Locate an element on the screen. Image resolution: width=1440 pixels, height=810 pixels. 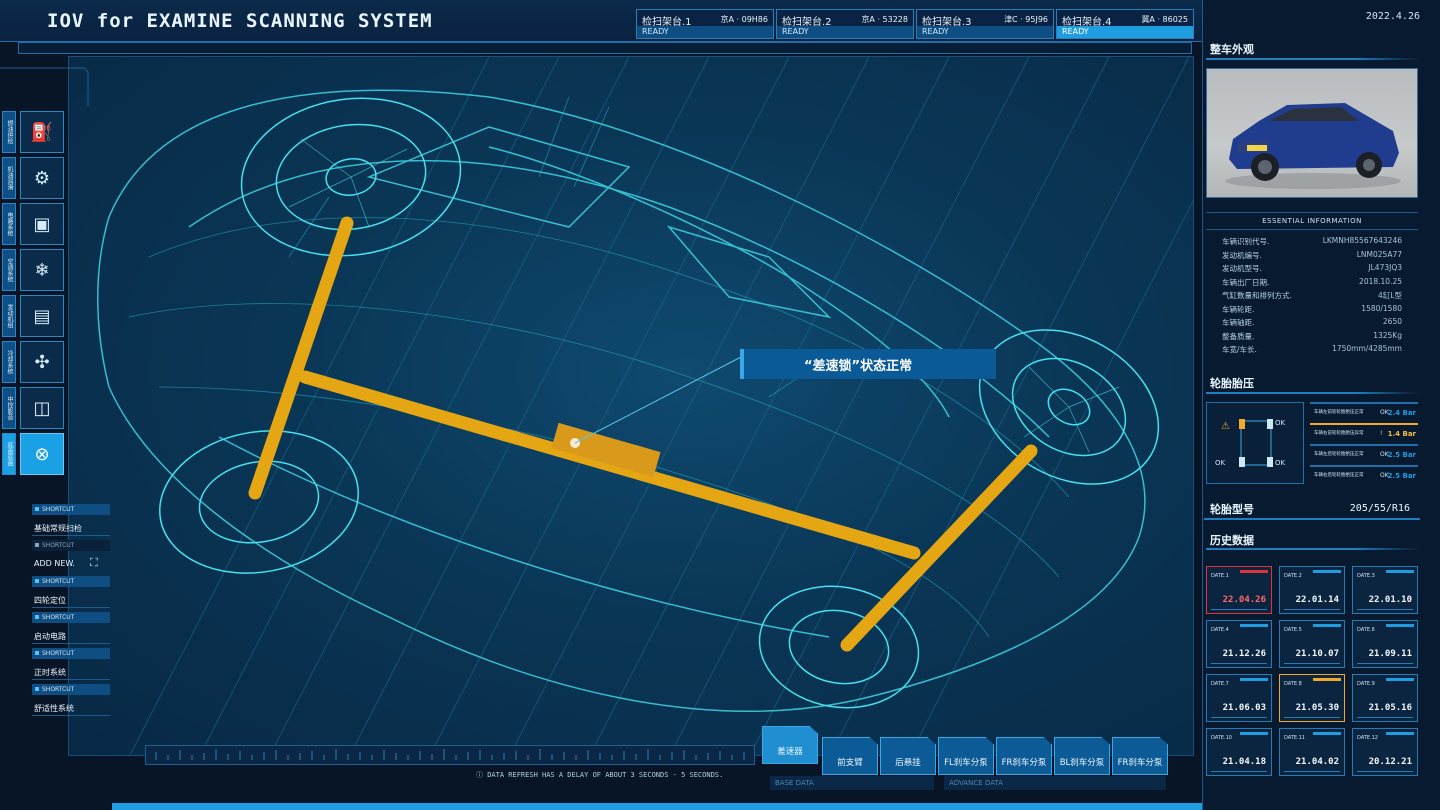
tab-rear-suspension: 后悬挂 is located at coordinates (908, 756).